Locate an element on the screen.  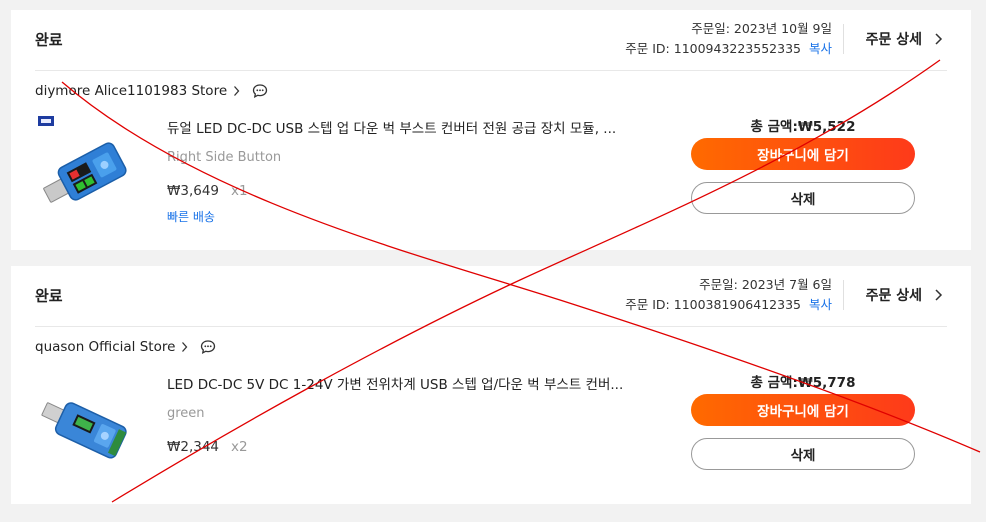
product-price: ₩3,649 is located at coordinates (193, 191).